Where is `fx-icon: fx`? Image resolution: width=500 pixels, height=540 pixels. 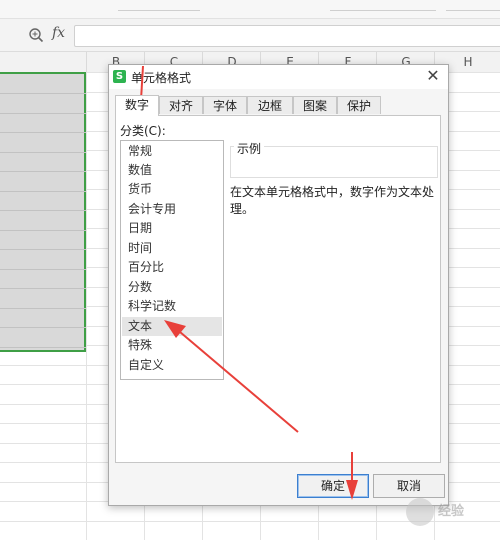 fx-icon: fx is located at coordinates (58, 33).